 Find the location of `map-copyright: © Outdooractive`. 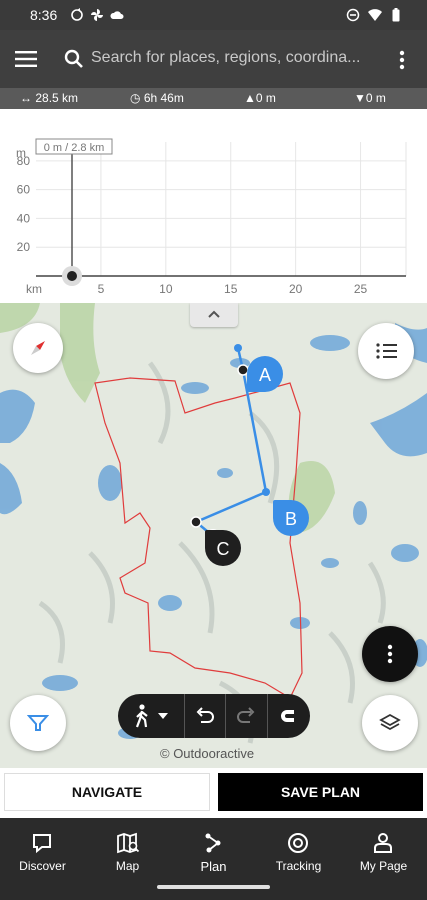

map-copyright: © Outdooractive is located at coordinates (207, 753).